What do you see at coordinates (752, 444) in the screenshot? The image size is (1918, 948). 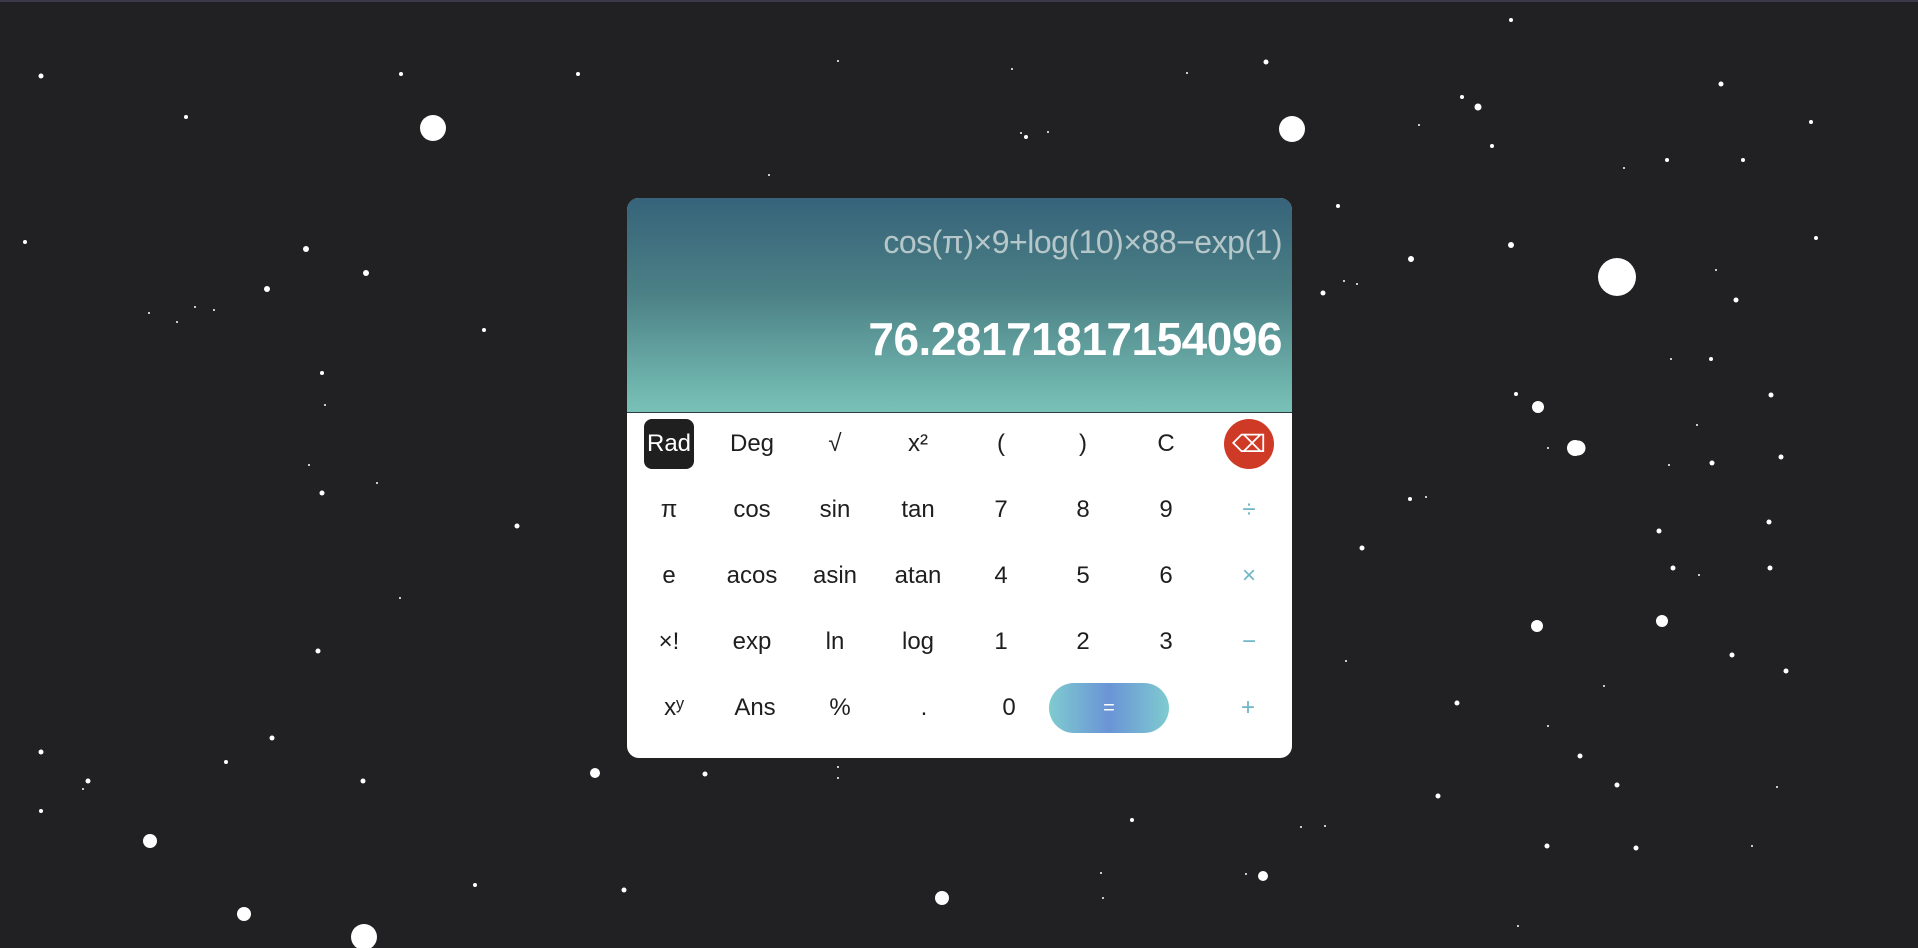 I see `deg-button: Deg` at bounding box center [752, 444].